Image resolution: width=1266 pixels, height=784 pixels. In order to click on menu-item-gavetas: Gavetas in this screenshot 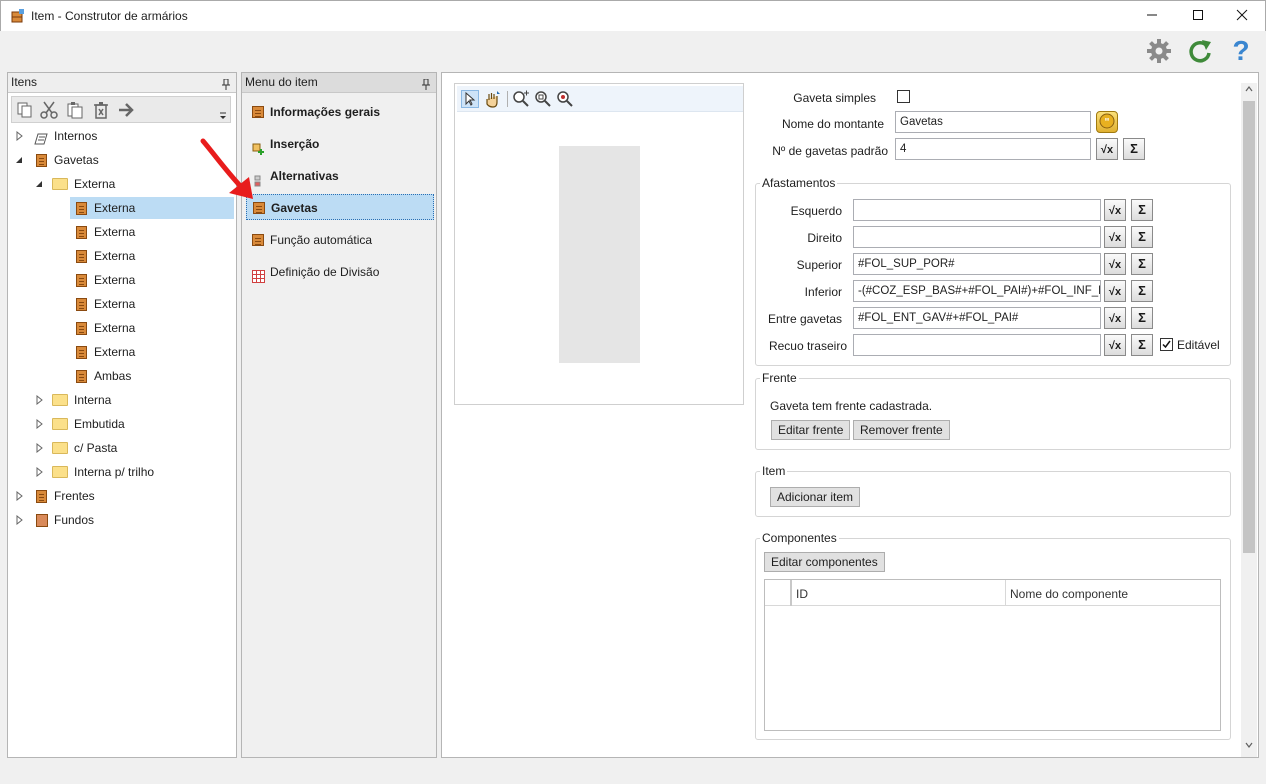, I will do `click(340, 207)`.